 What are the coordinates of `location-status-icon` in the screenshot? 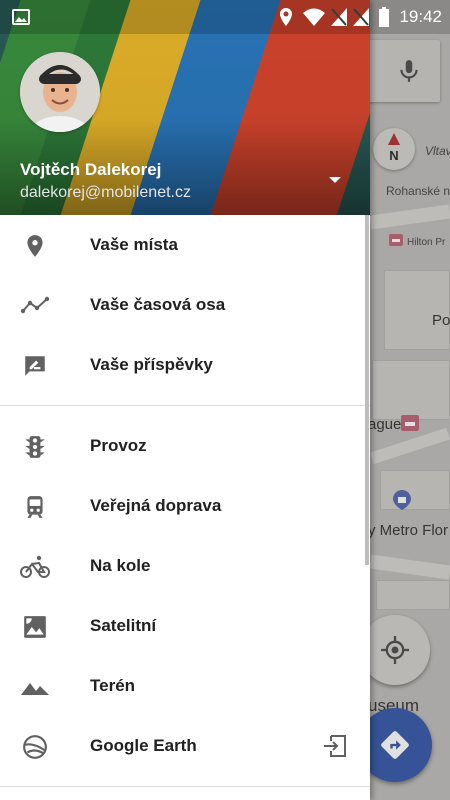 It's located at (286, 17).